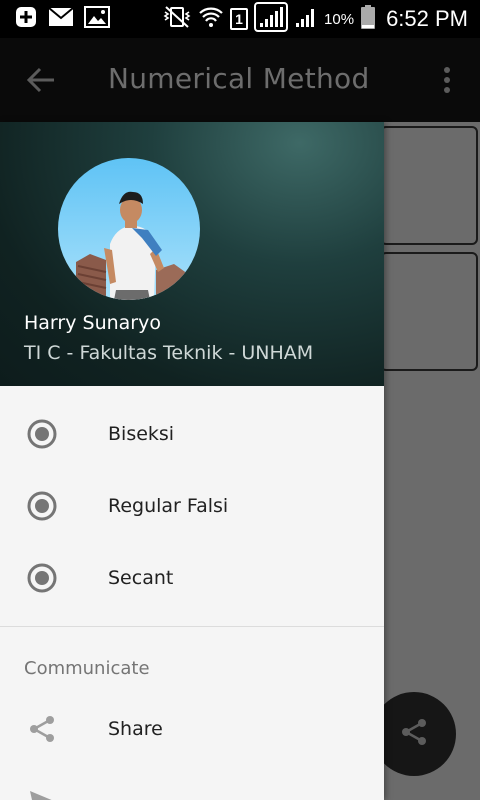 The height and width of the screenshot is (800, 480). Describe the element at coordinates (87, 668) in the screenshot. I see `section-title: Communicate` at that location.